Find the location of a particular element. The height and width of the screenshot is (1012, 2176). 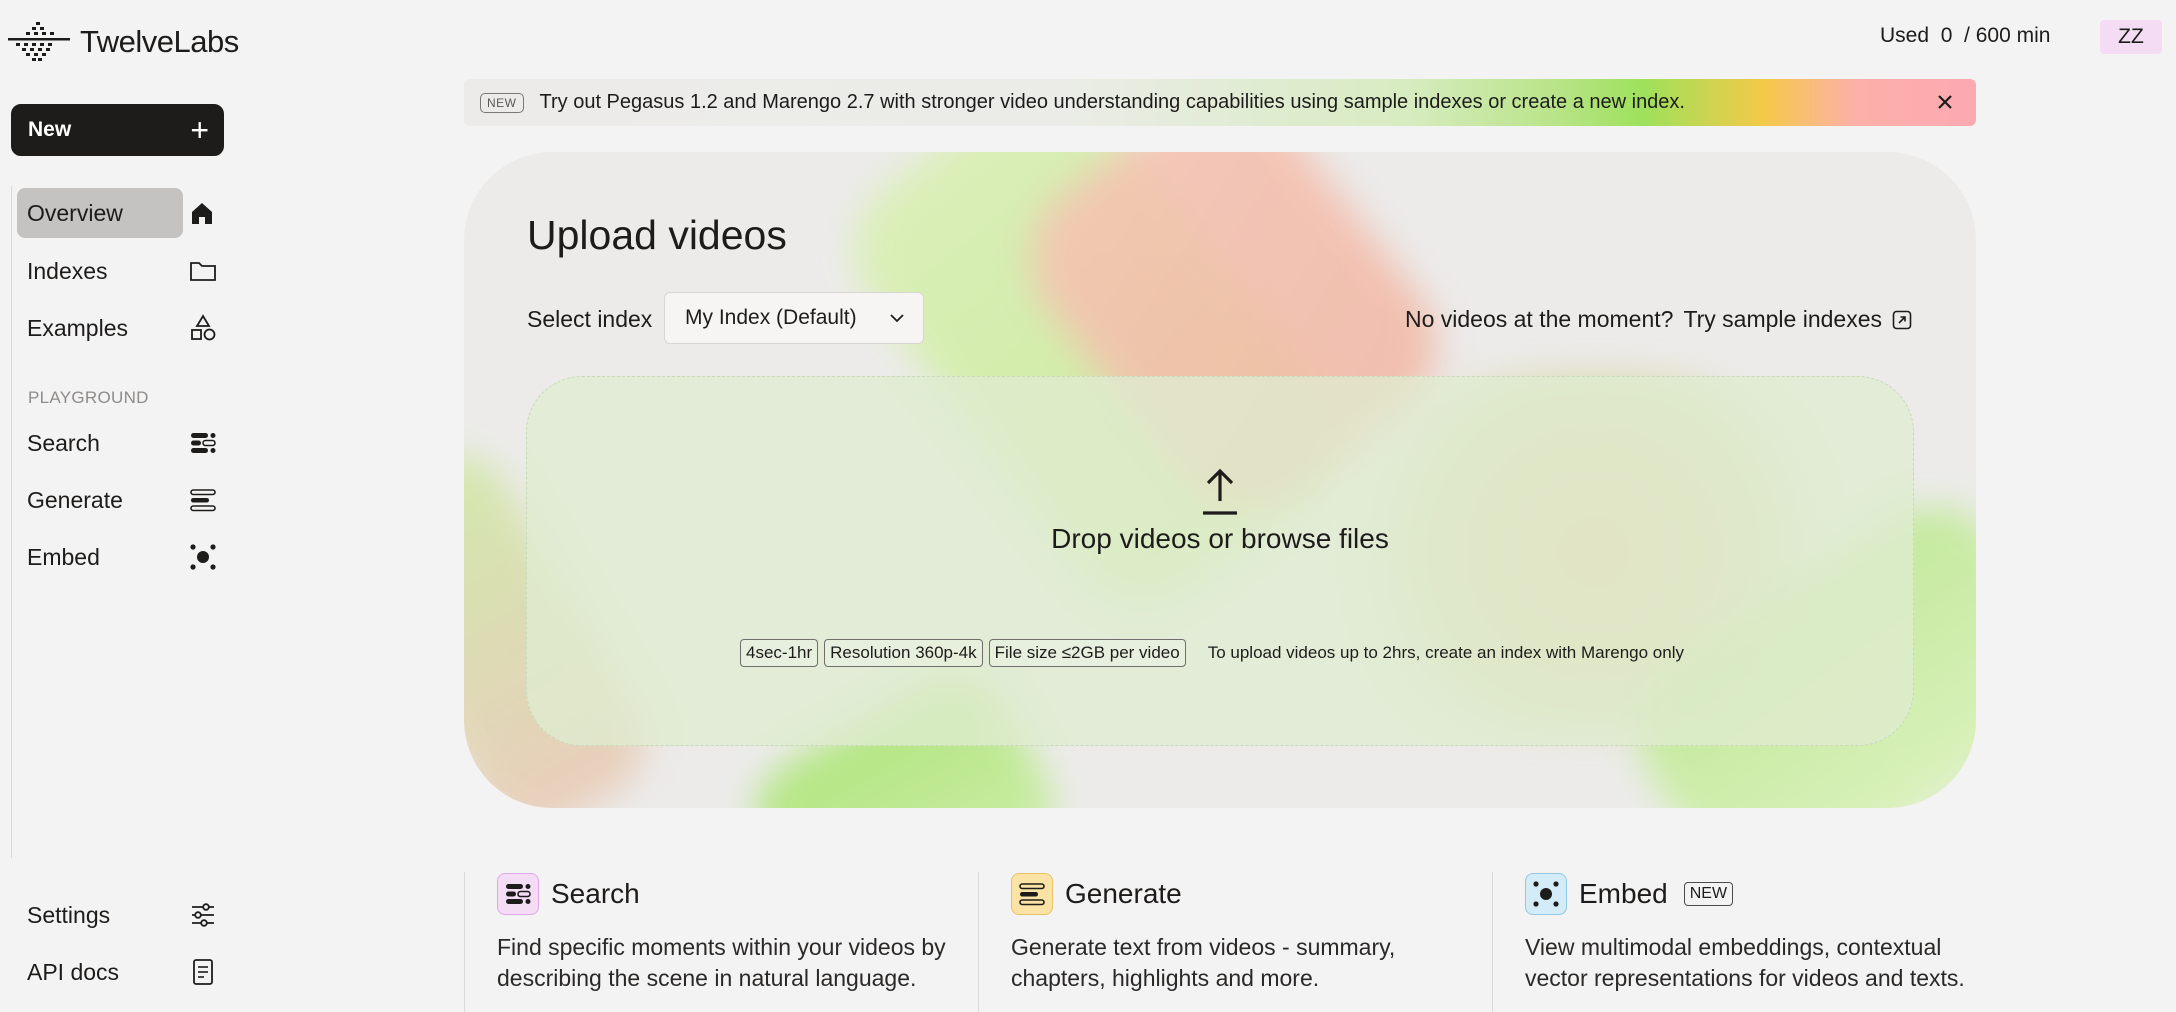

app-name: TwelveLabs is located at coordinates (159, 41).